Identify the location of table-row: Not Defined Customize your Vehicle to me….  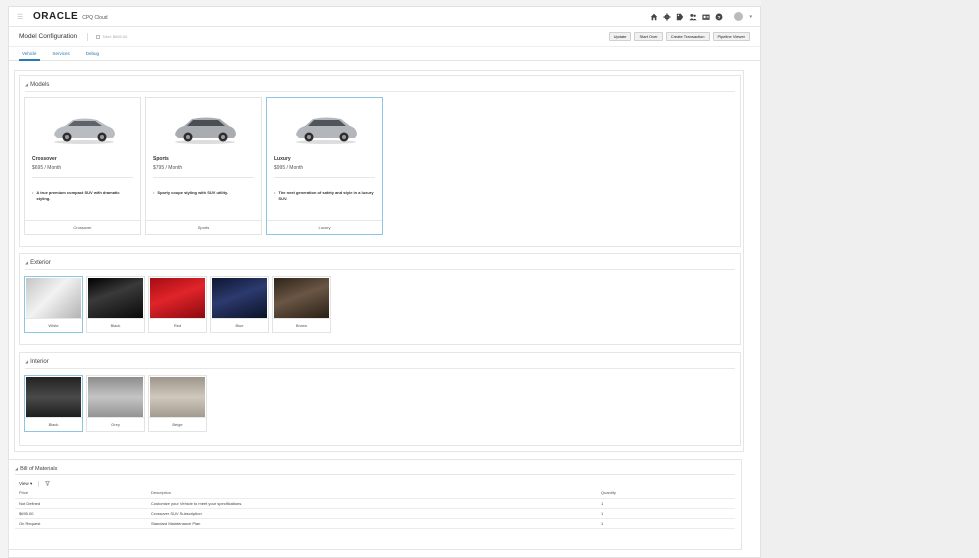
(375, 503).